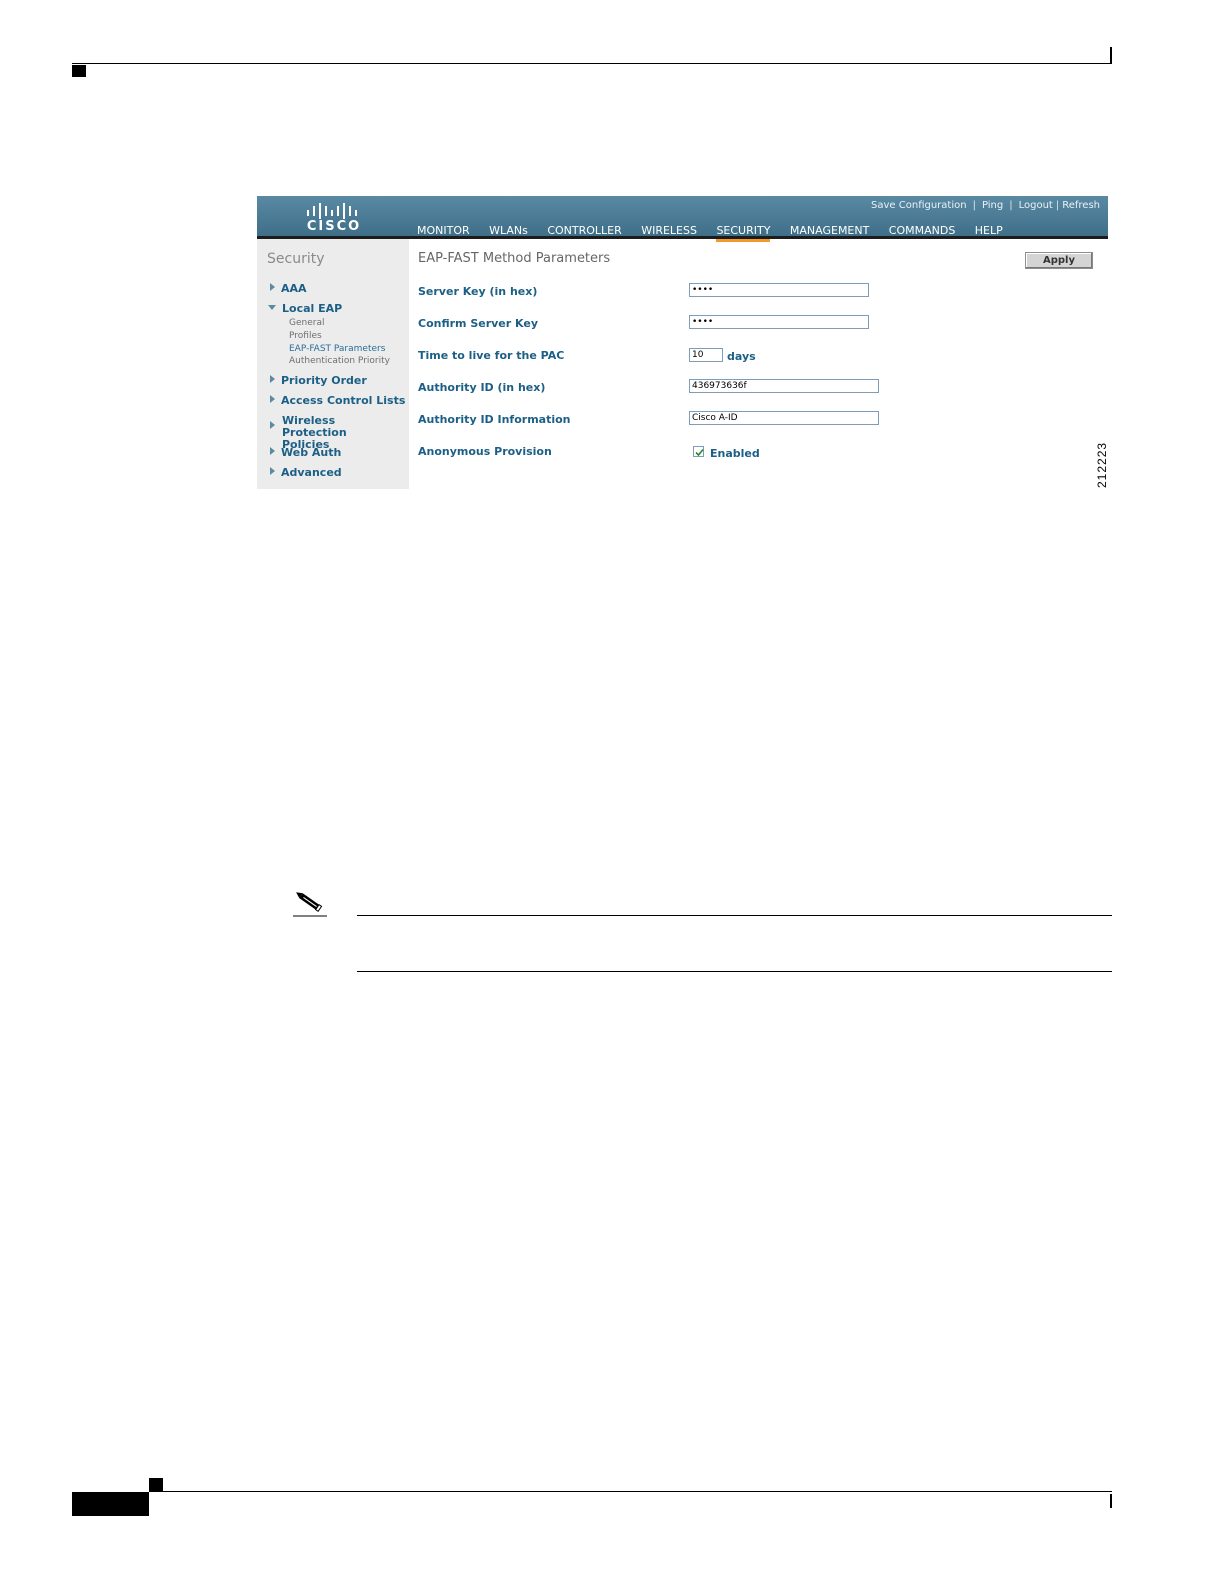 This screenshot has width=1224, height=1584. Describe the element at coordinates (706, 355) in the screenshot. I see `pac-ttl-input: 10` at that location.